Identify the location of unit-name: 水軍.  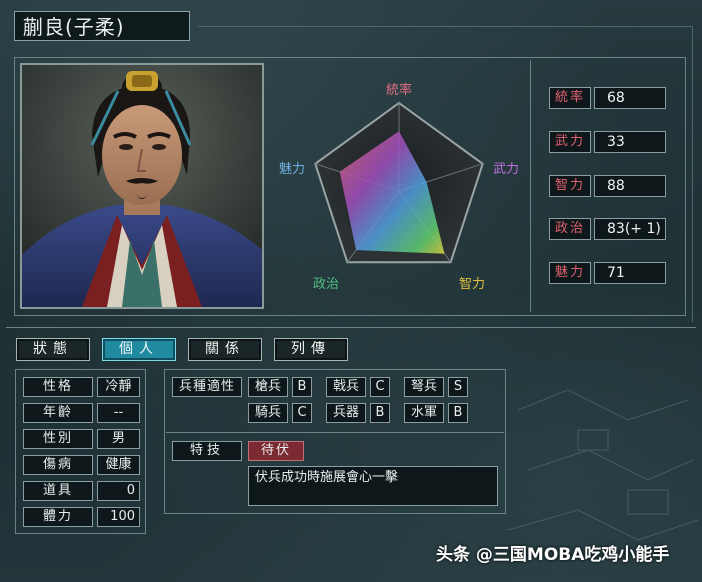
(424, 413).